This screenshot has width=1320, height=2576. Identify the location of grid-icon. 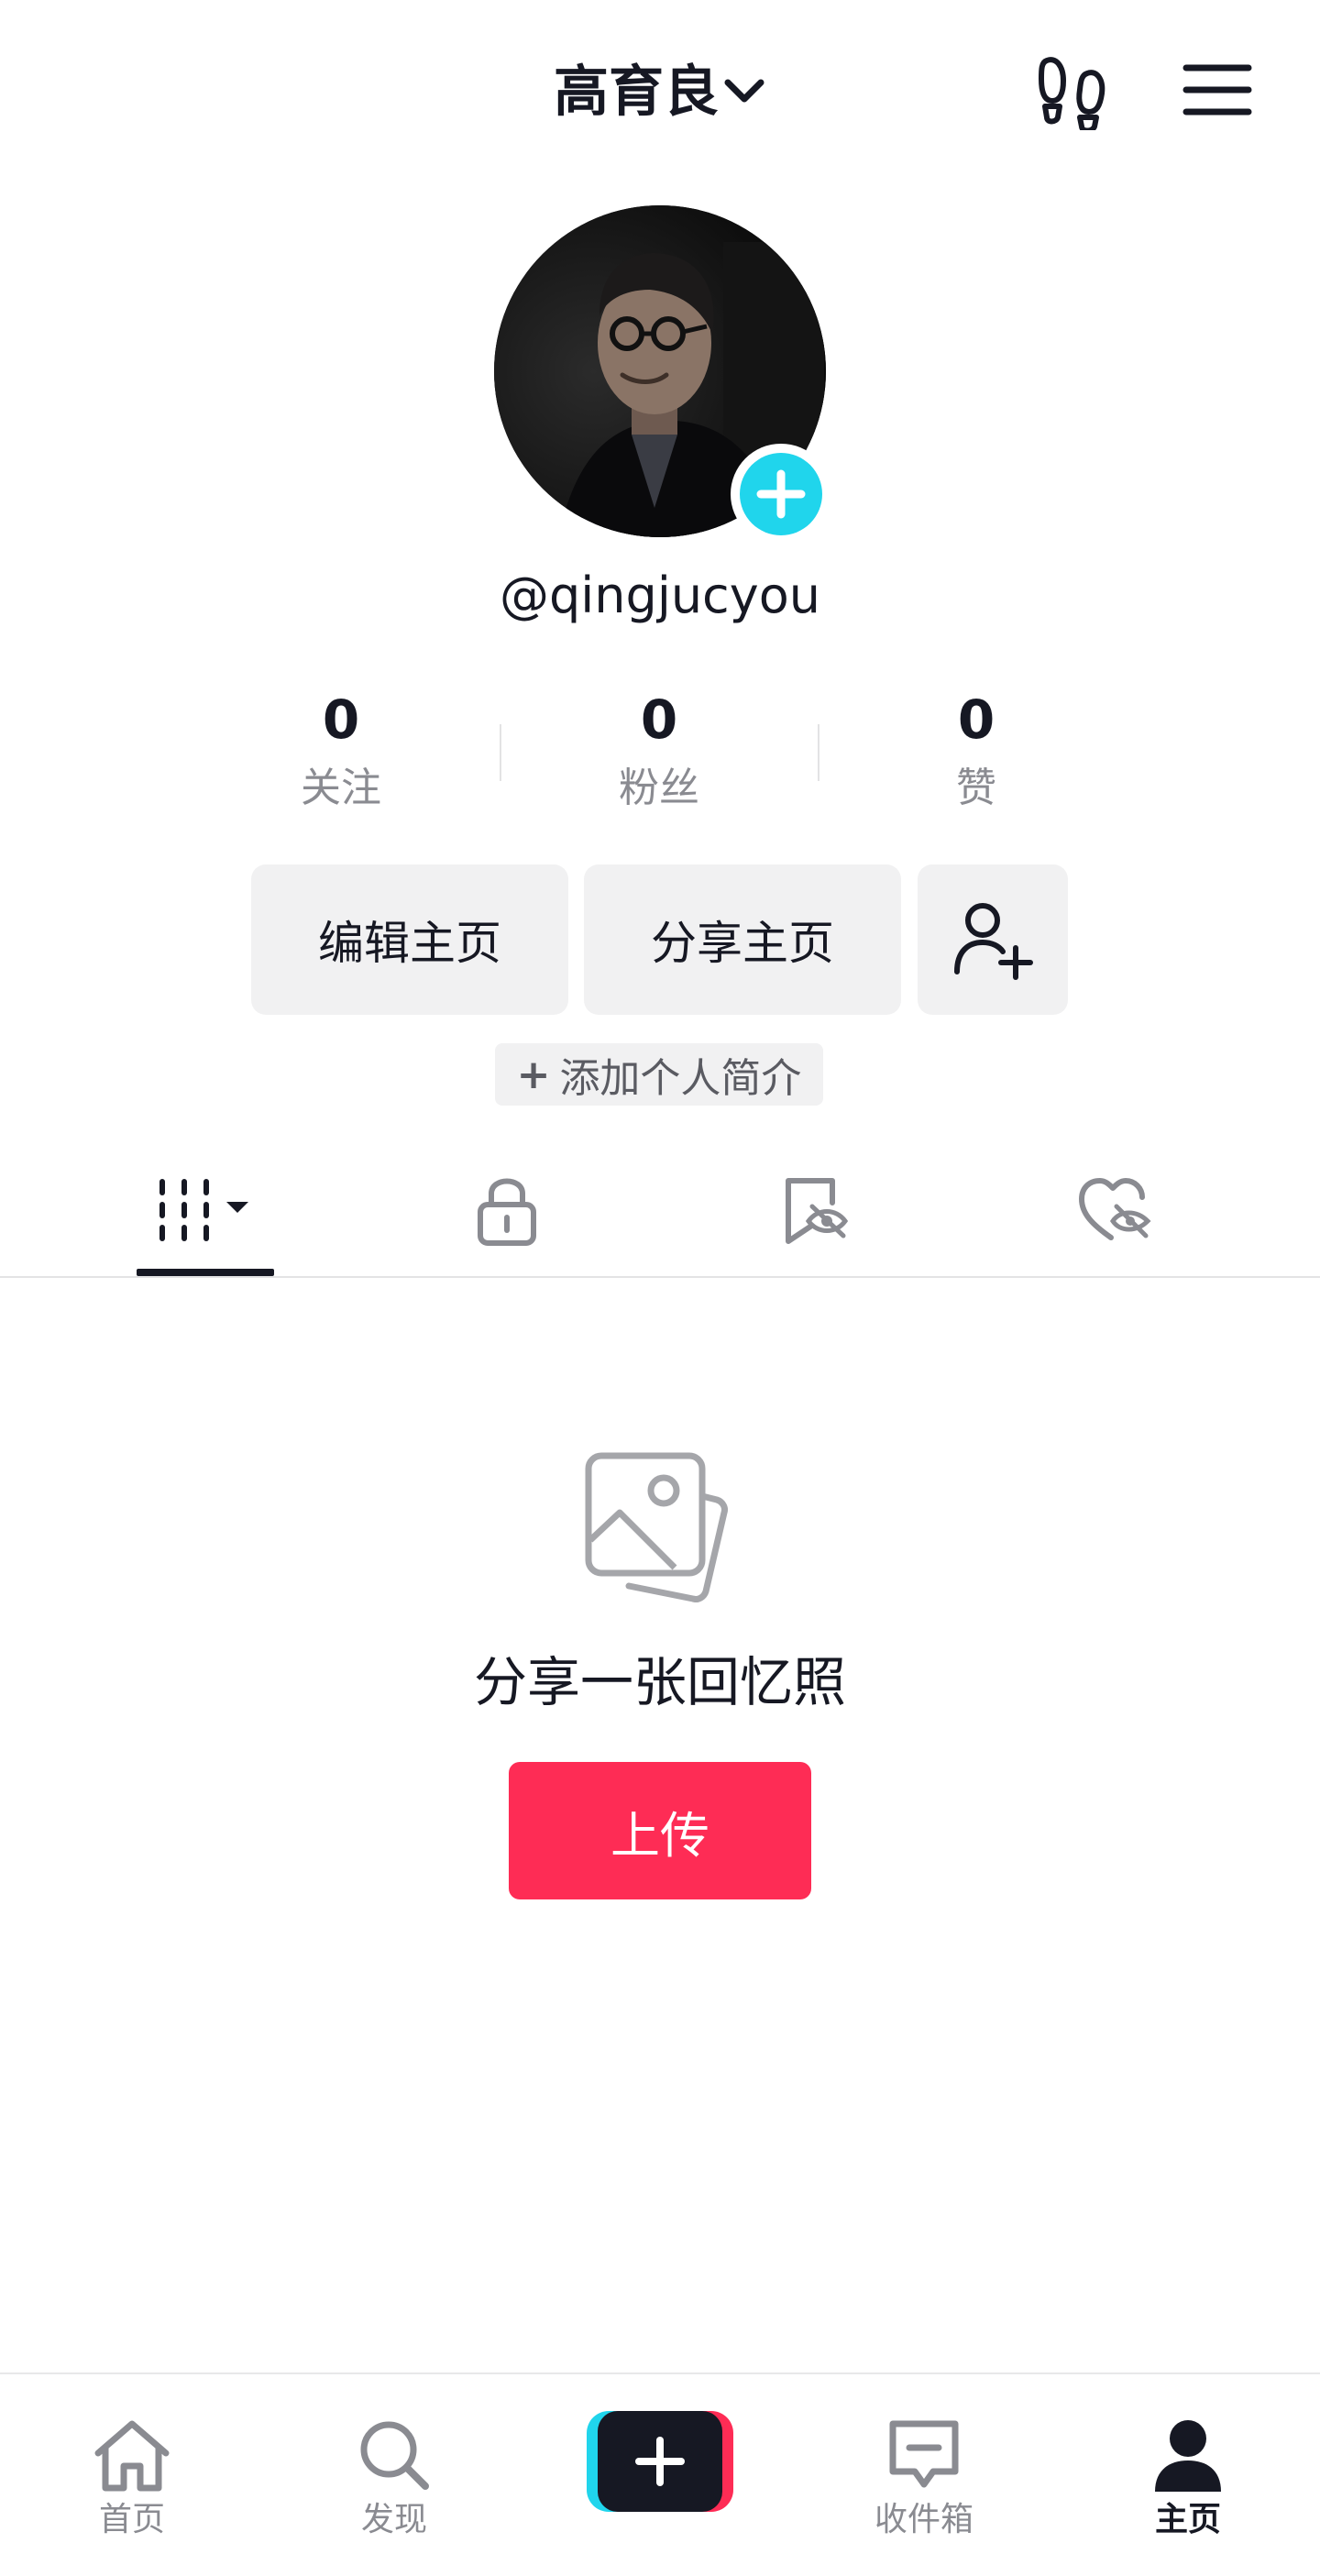
(204, 1210).